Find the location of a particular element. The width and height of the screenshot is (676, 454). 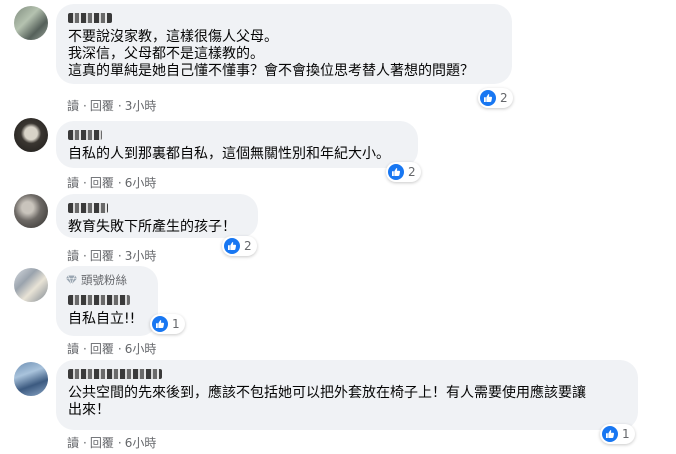

comment-bubble: 自私的人到那裏都自私，這個無關性別和年紀大小。 is located at coordinates (237, 144).